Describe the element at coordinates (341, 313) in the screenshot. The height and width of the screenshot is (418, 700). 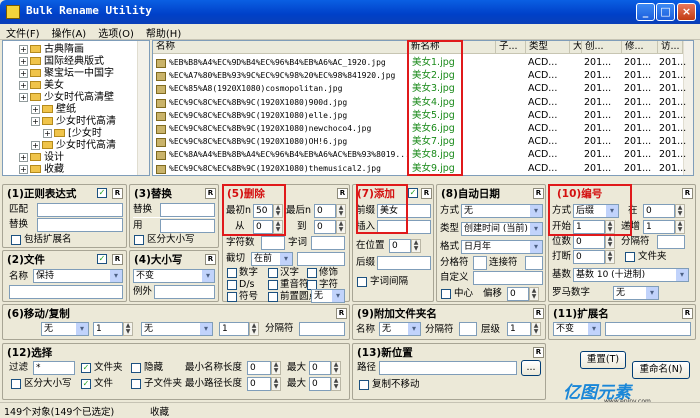
I see `move-reset-button: R` at that location.